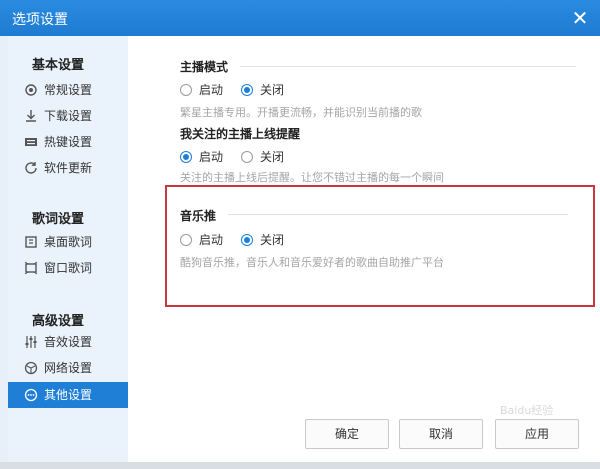  I want to click on close-icon: ✕, so click(580, 18).